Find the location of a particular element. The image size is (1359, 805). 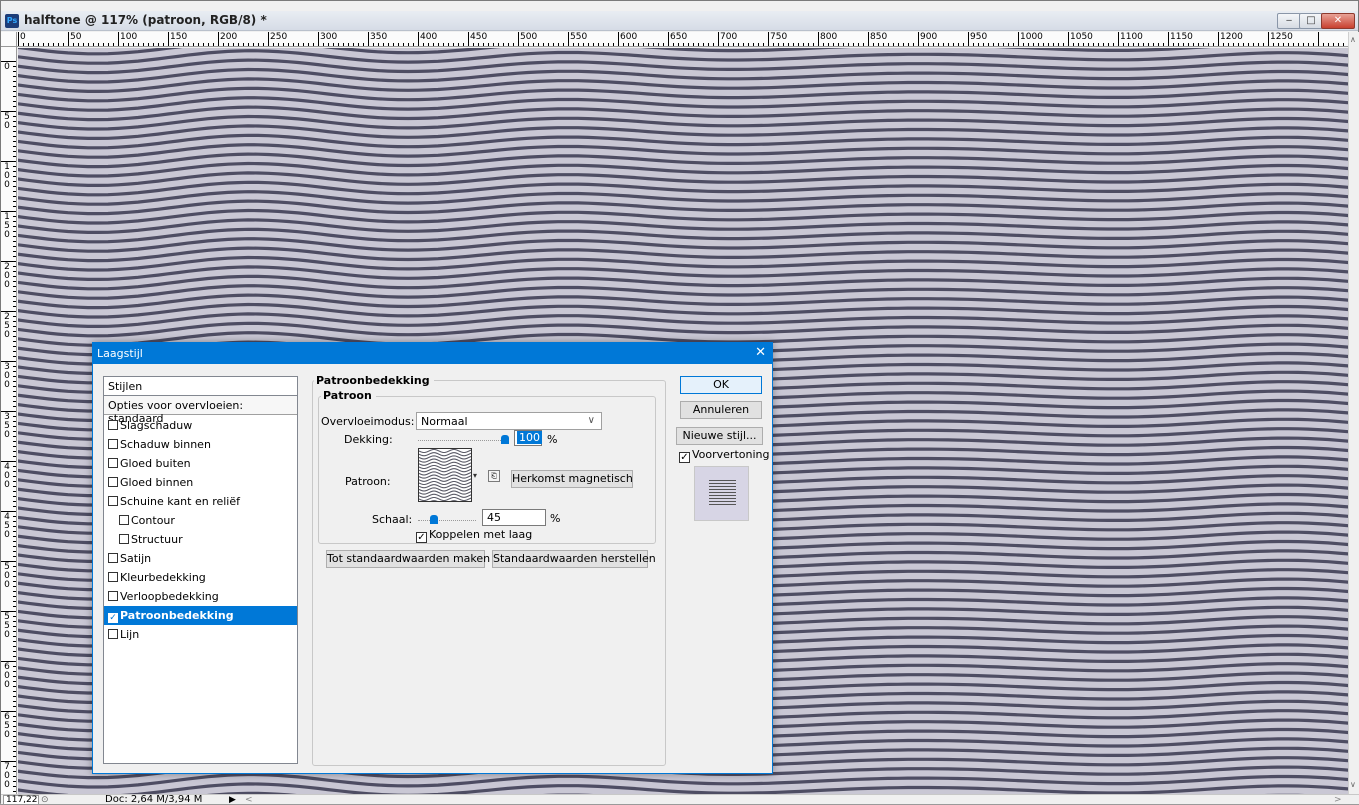

style-preview is located at coordinates (721, 493).